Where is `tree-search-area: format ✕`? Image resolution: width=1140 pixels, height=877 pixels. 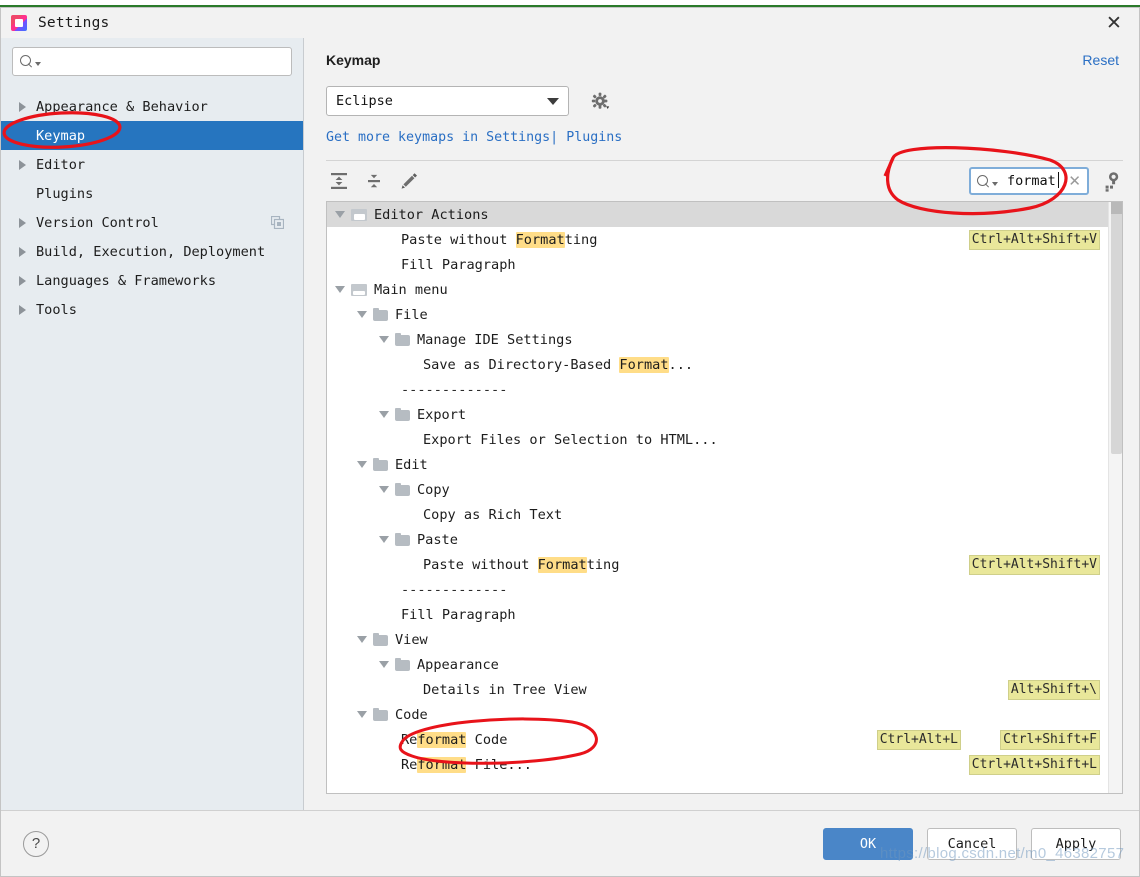 tree-search-area: format ✕ is located at coordinates (1046, 181).